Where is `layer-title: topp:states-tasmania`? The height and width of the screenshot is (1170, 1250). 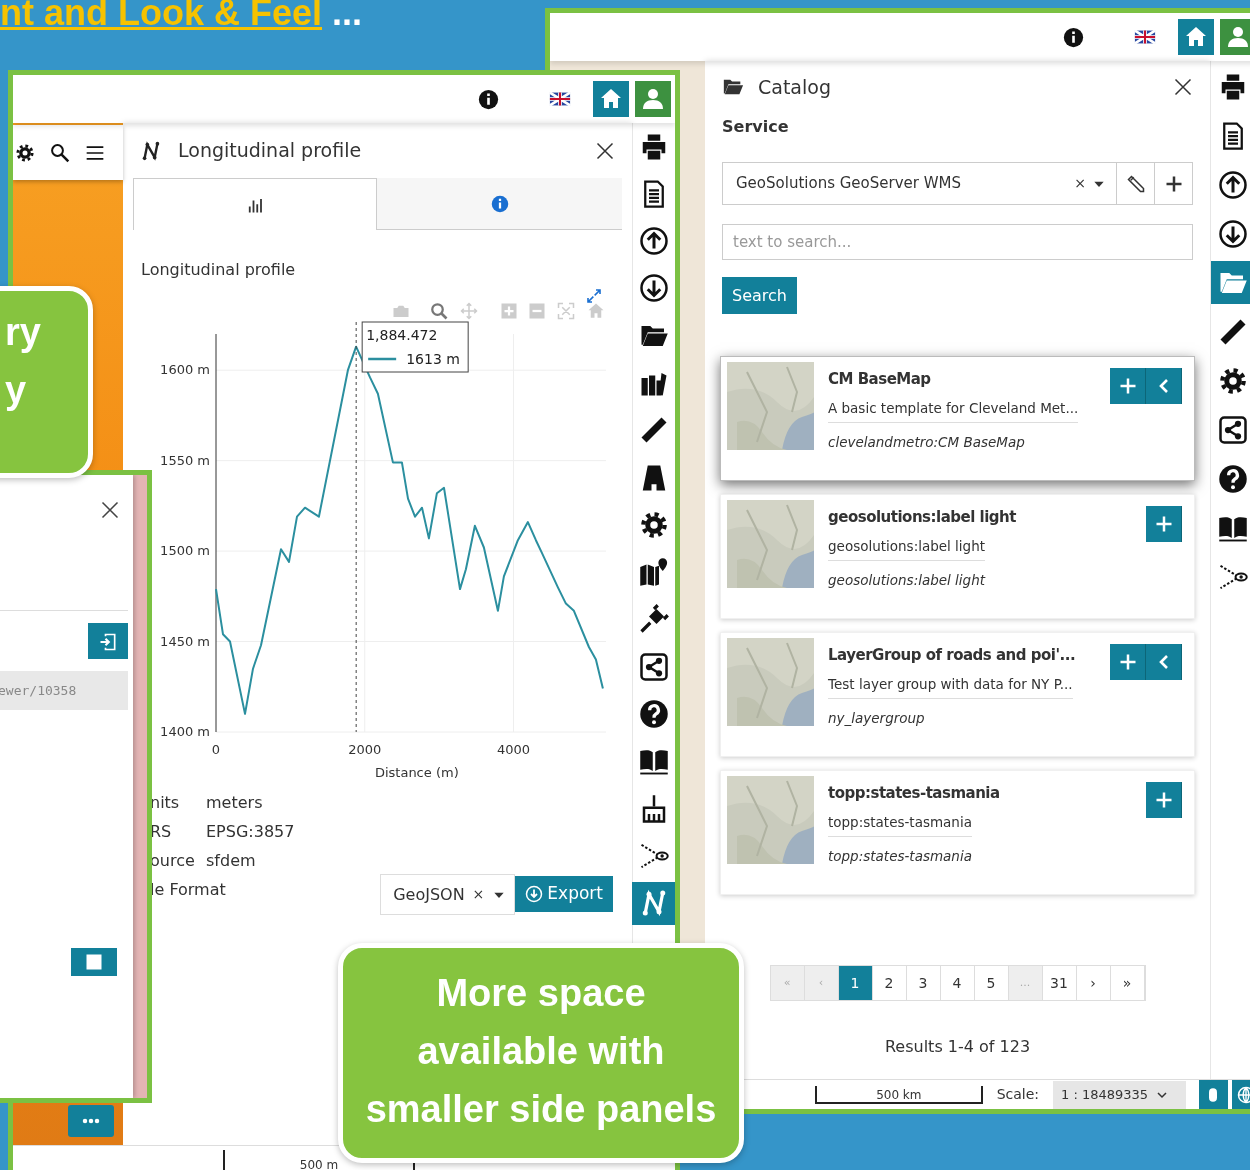 layer-title: topp:states-tasmania is located at coordinates (914, 793).